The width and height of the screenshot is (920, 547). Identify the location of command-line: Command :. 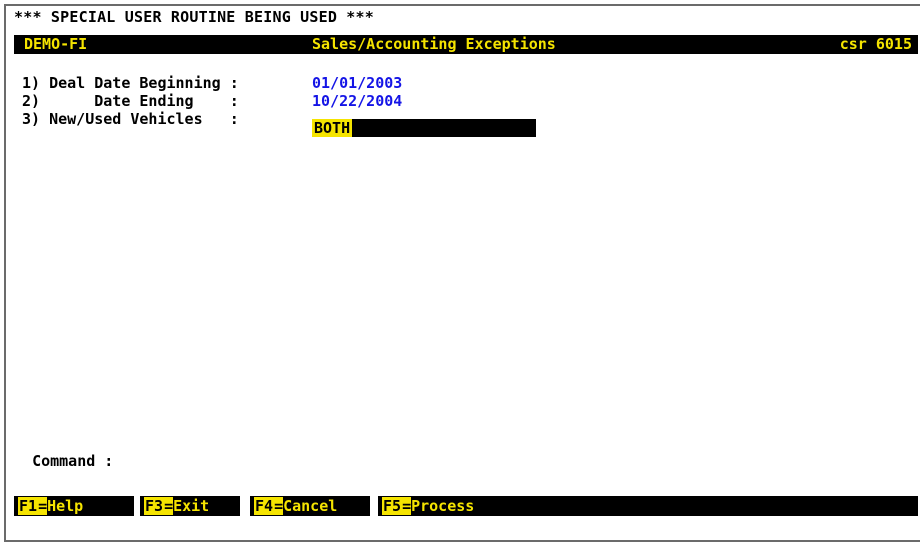
(63, 453).